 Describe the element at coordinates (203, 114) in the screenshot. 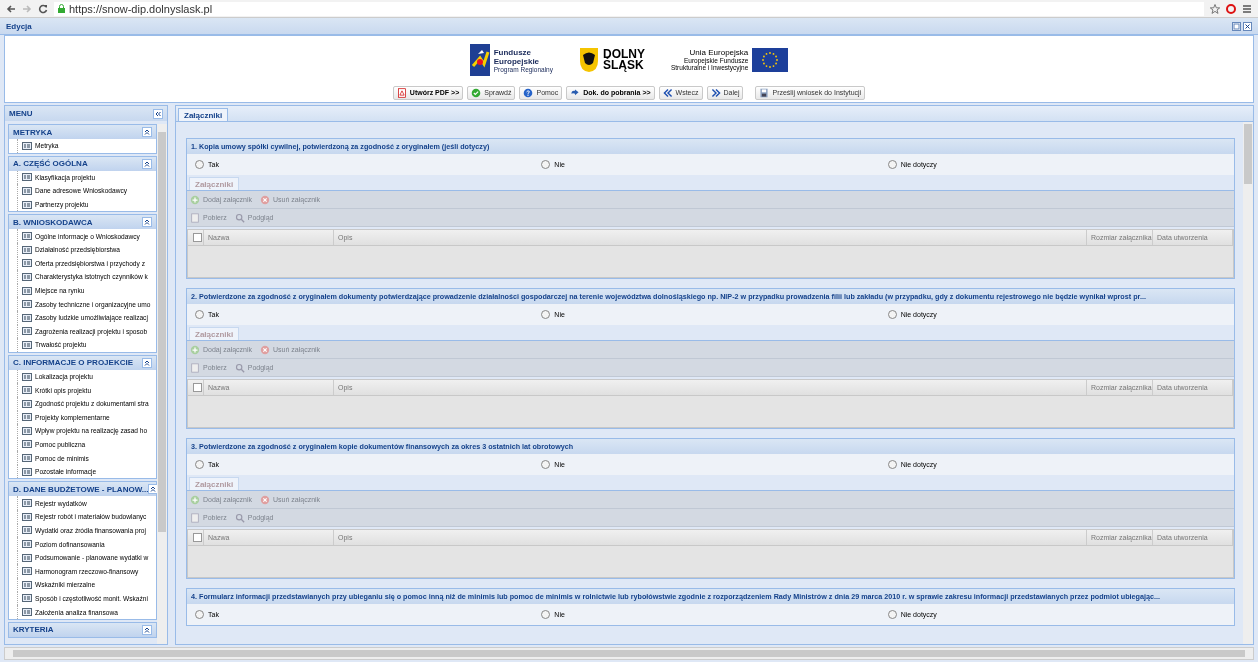

I see `tab: Załączniki` at that location.